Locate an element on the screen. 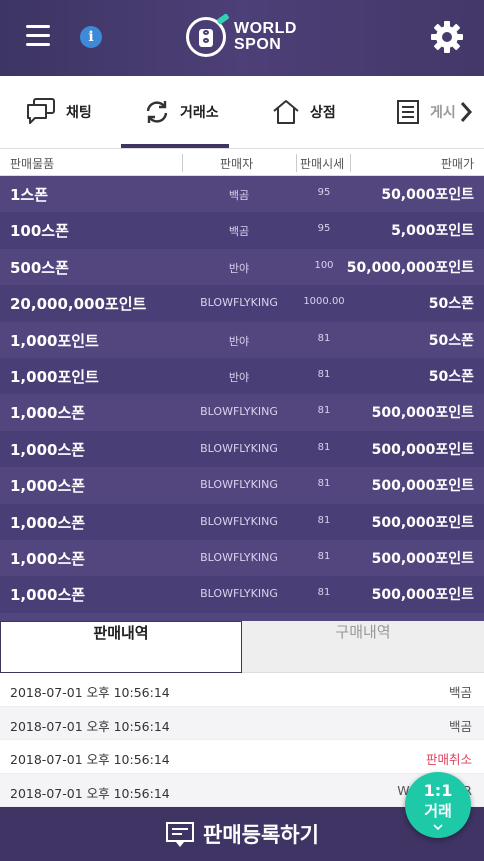 The height and width of the screenshot is (861, 484). table-row: 1스폰 백곰 95 50,000포인트 is located at coordinates (242, 194).